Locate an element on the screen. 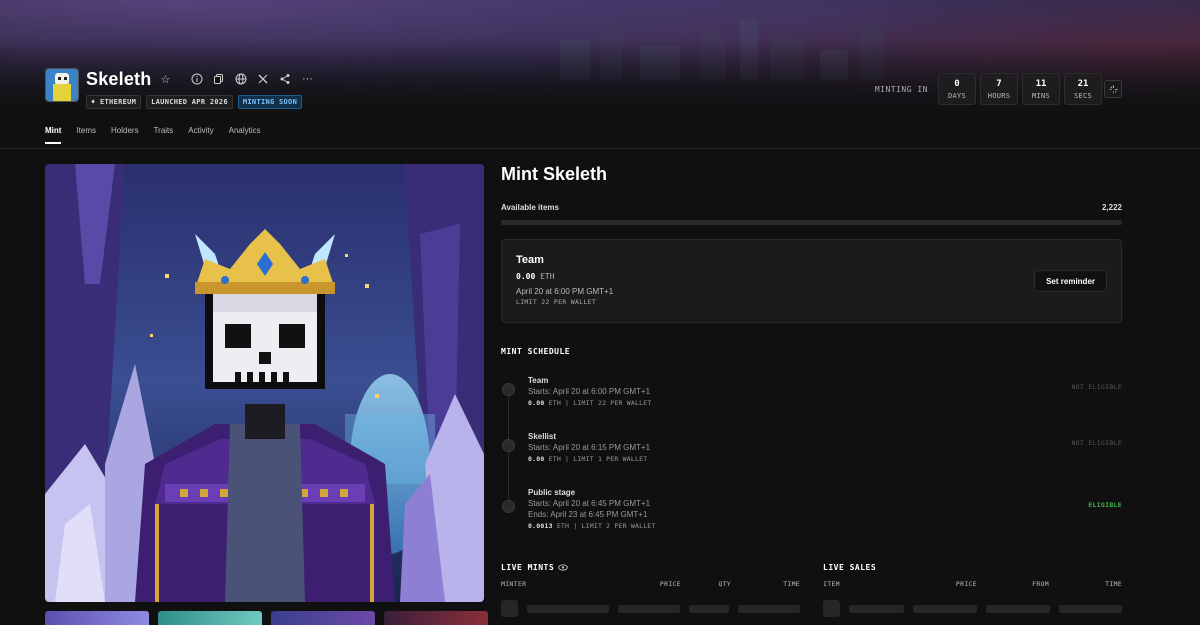 The height and width of the screenshot is (625, 1200). schedule-meta: 0.0013 ETH | LIMIT 2 PER WALLET is located at coordinates (825, 526).